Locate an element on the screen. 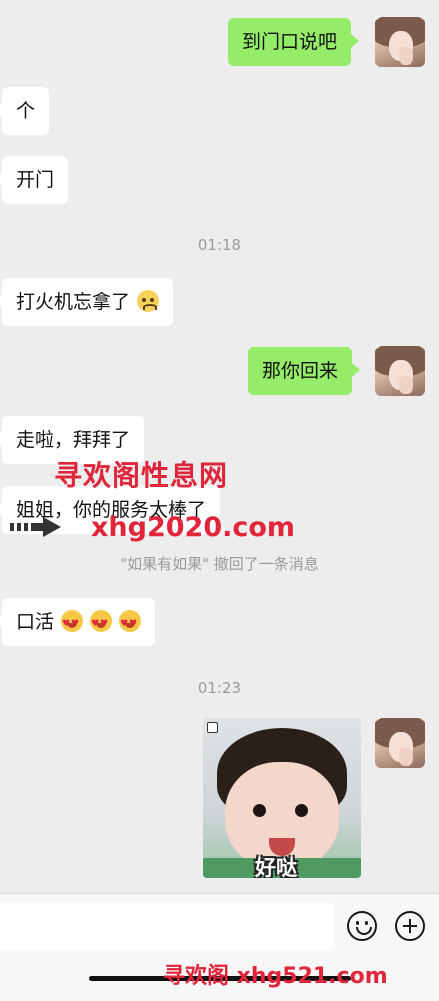 This screenshot has height=1001, width=439. watermark-url: xhg2020.com is located at coordinates (193, 527).